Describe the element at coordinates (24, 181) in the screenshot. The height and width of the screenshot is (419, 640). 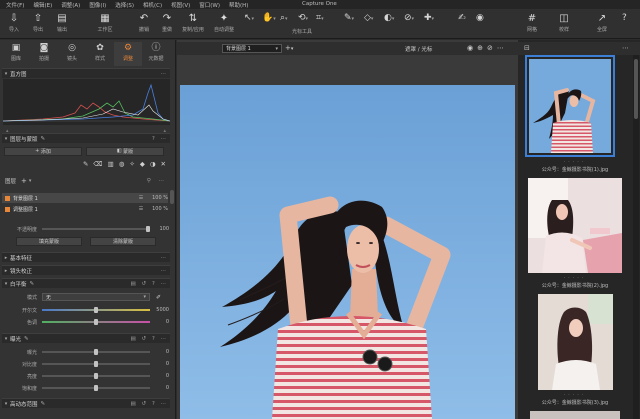
I see `add-layer-icon: +` at that location.